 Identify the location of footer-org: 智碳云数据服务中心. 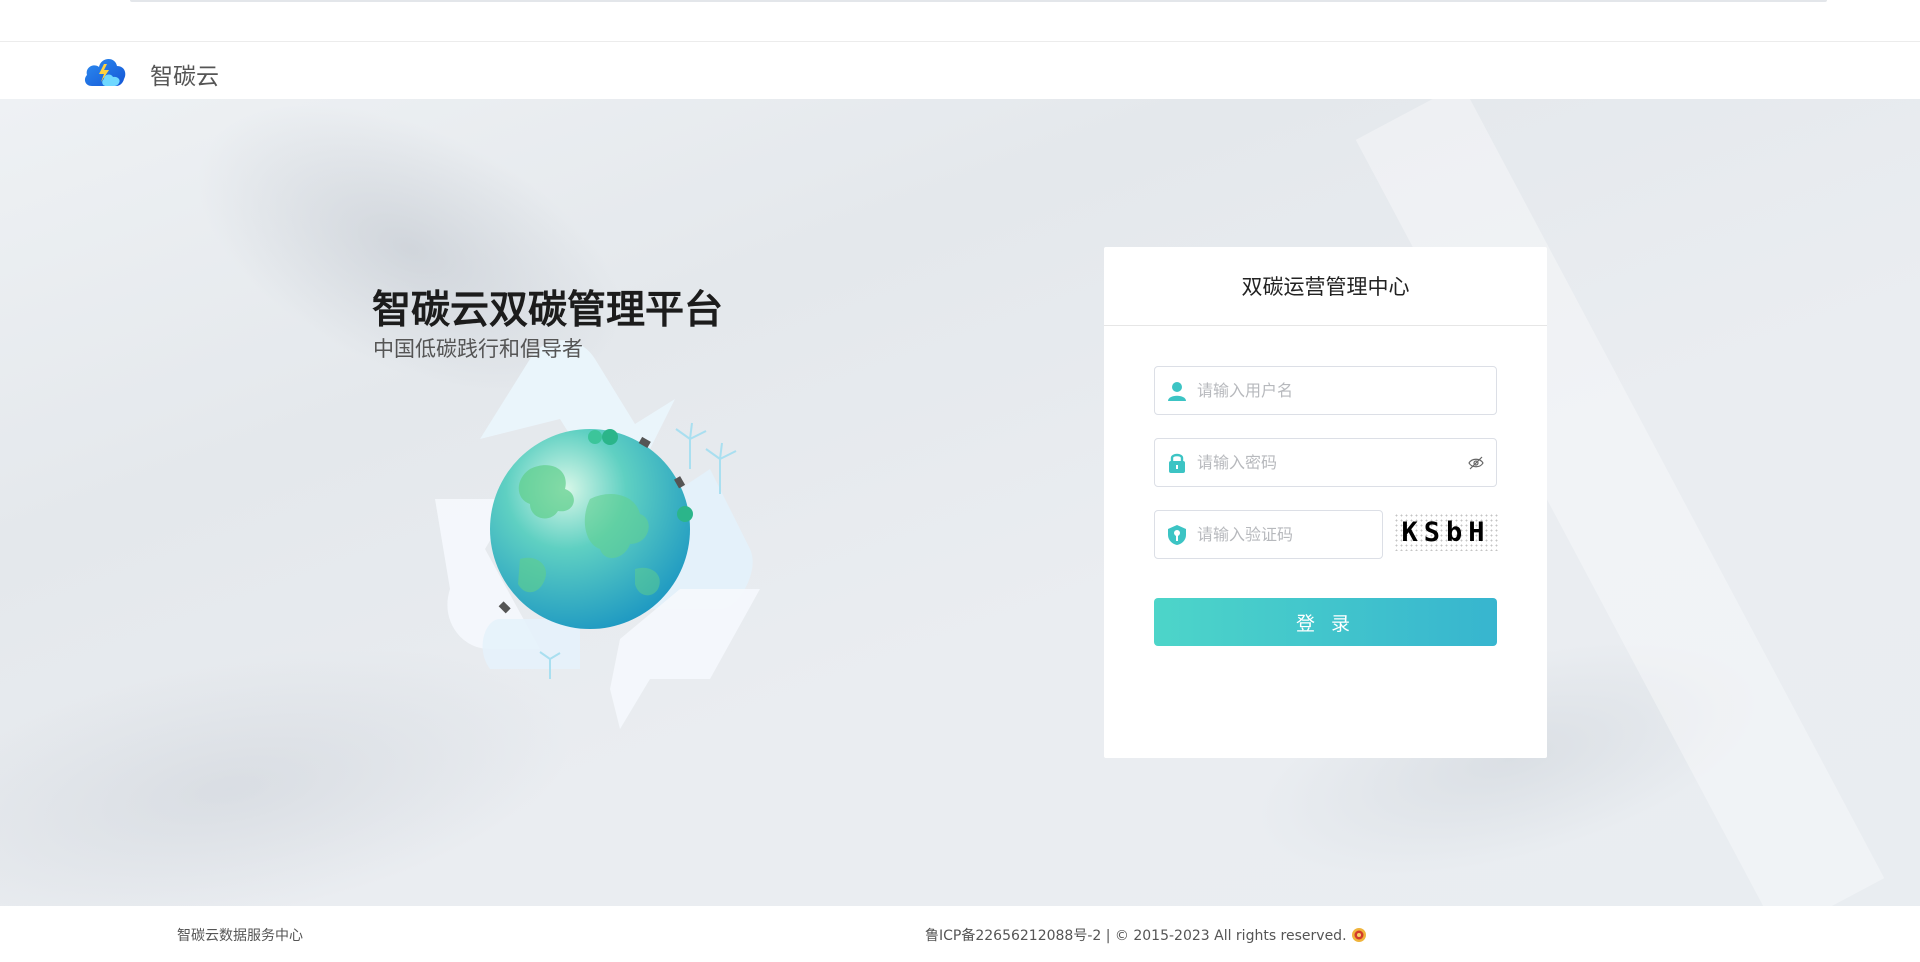
(240, 936).